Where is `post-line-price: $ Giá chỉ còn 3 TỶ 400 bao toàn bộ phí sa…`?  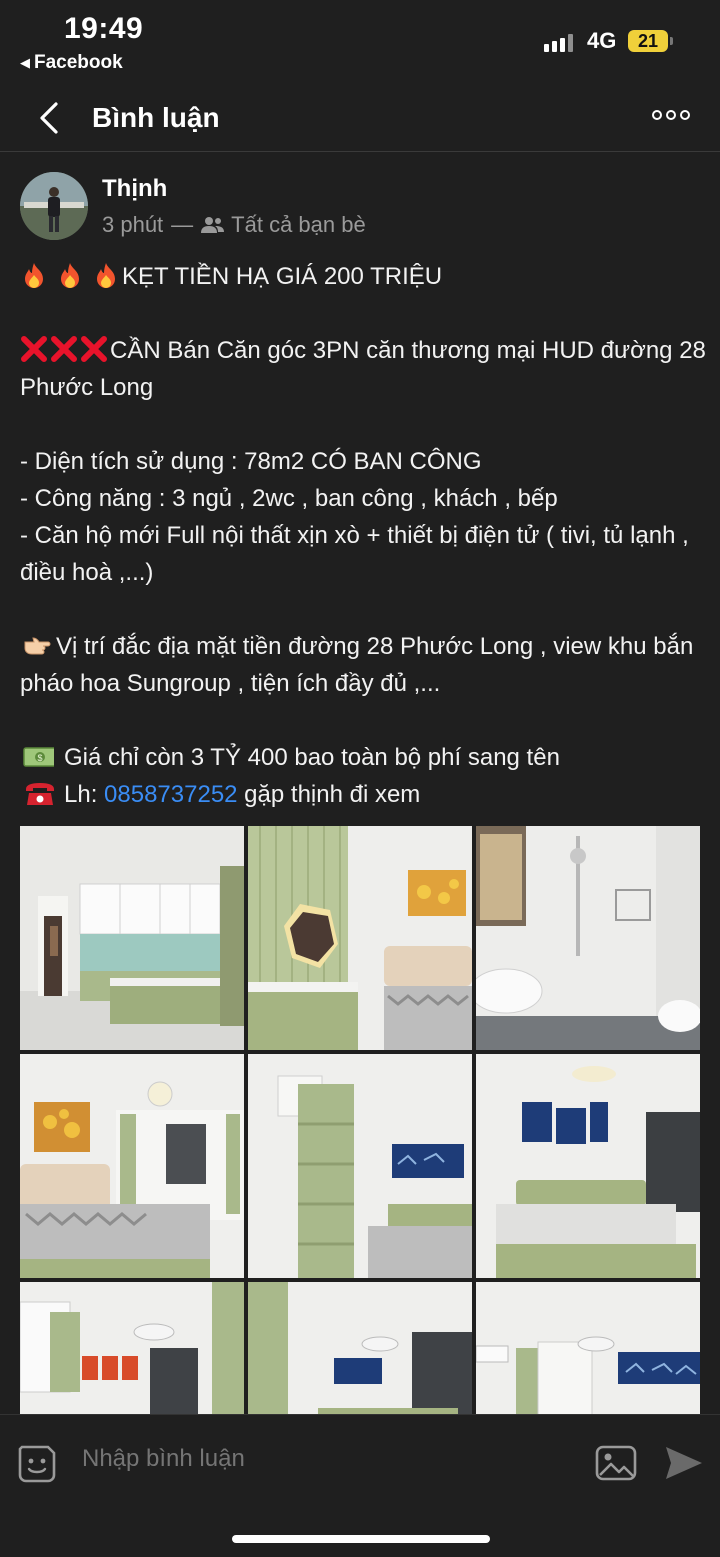 post-line-price: $ Giá chỉ còn 3 TỶ 400 bao toàn bộ phí sa… is located at coordinates (365, 757).